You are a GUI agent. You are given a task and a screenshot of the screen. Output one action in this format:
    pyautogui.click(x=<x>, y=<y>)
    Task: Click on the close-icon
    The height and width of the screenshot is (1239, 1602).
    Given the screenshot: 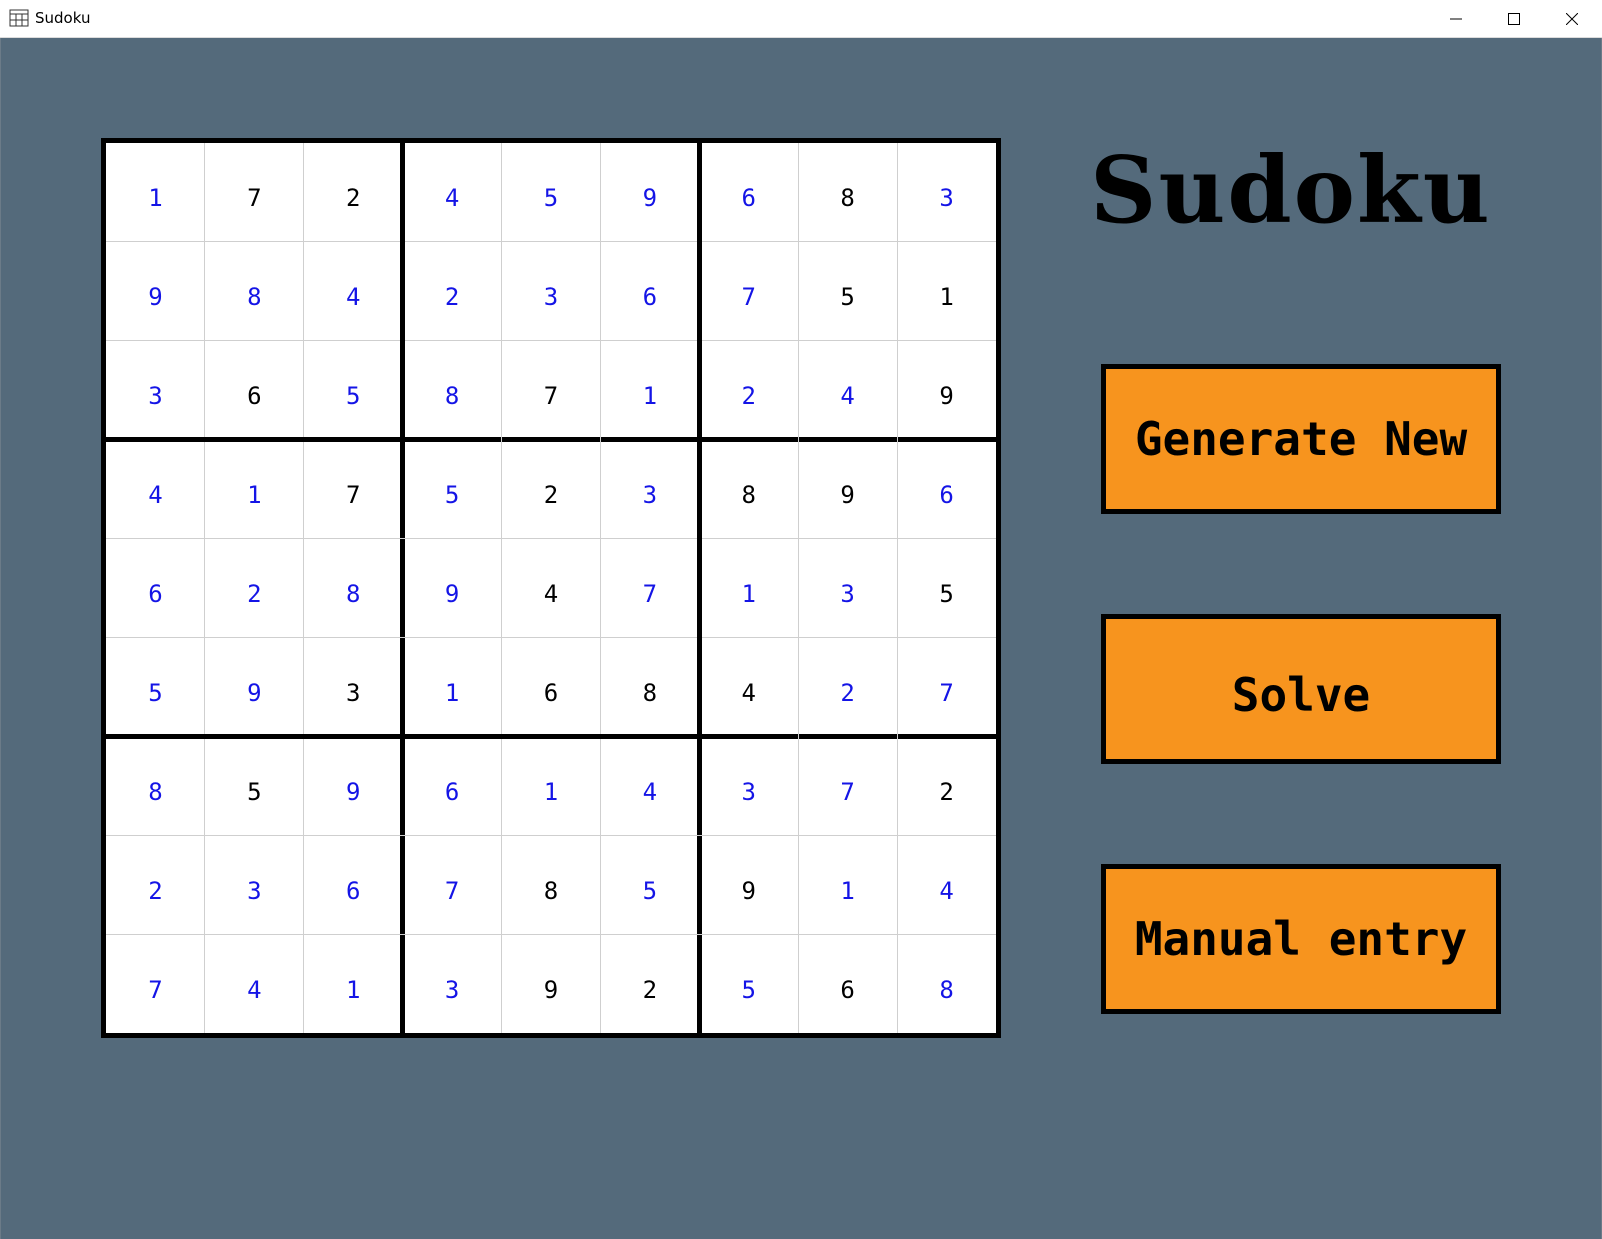 What is the action you would take?
    pyautogui.click(x=1572, y=19)
    